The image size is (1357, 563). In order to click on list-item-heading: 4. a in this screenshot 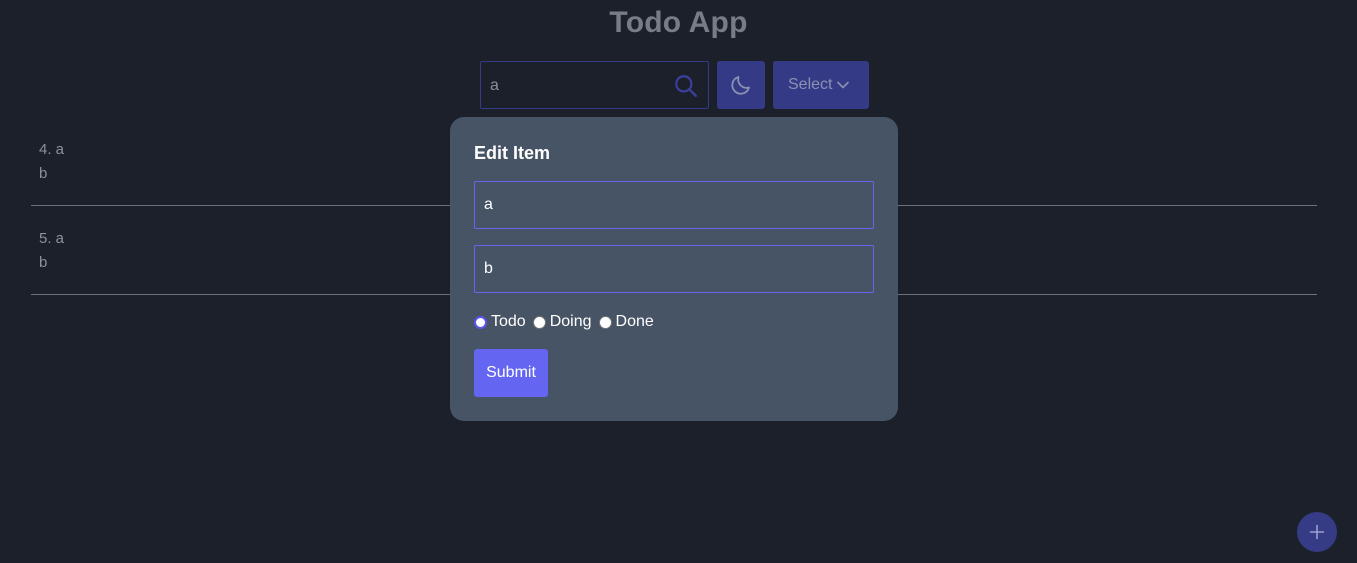, I will do `click(52, 149)`.